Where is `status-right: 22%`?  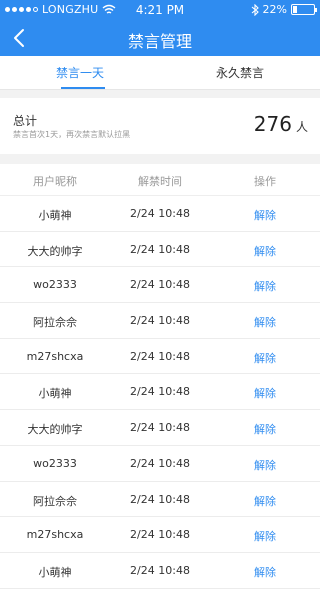 status-right: 22% is located at coordinates (284, 9).